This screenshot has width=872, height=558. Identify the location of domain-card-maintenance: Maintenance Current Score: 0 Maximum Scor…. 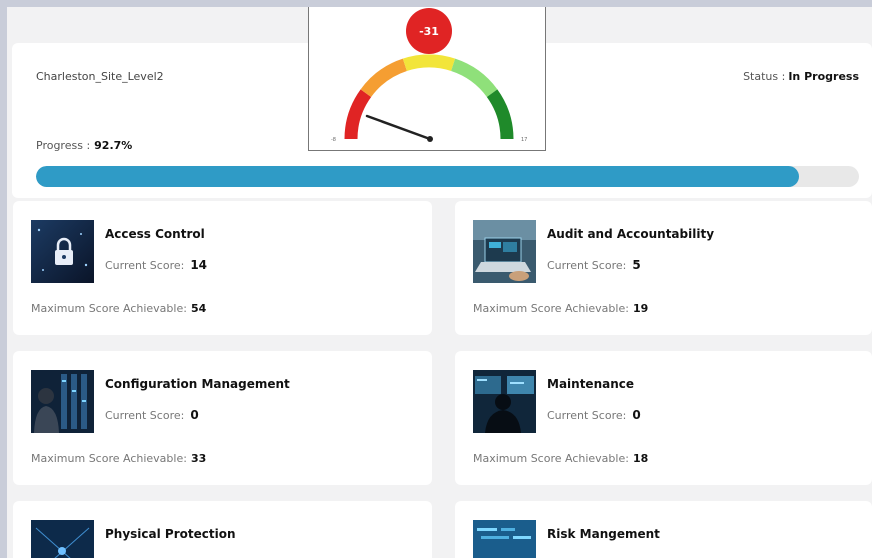
(663, 418).